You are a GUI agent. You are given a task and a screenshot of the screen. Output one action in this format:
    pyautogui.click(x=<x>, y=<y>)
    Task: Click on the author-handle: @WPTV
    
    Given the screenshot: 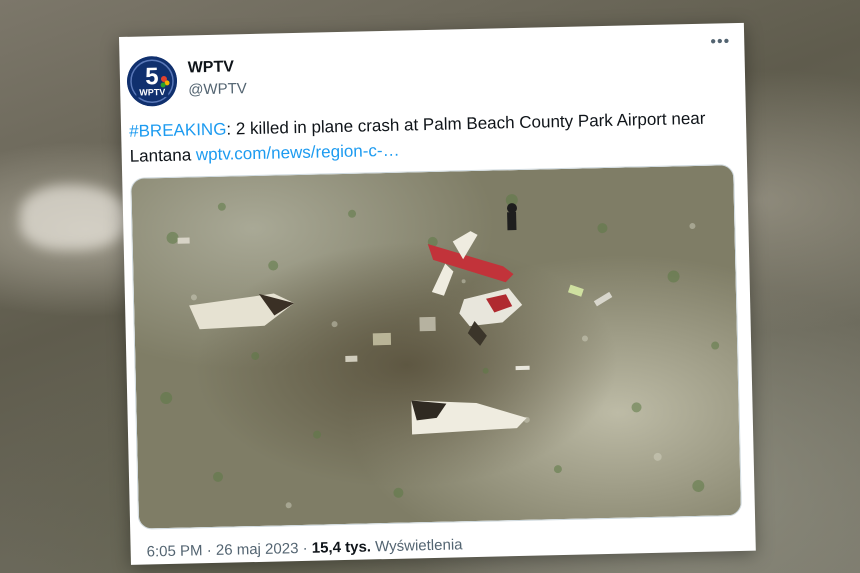 What is the action you would take?
    pyautogui.click(x=217, y=89)
    